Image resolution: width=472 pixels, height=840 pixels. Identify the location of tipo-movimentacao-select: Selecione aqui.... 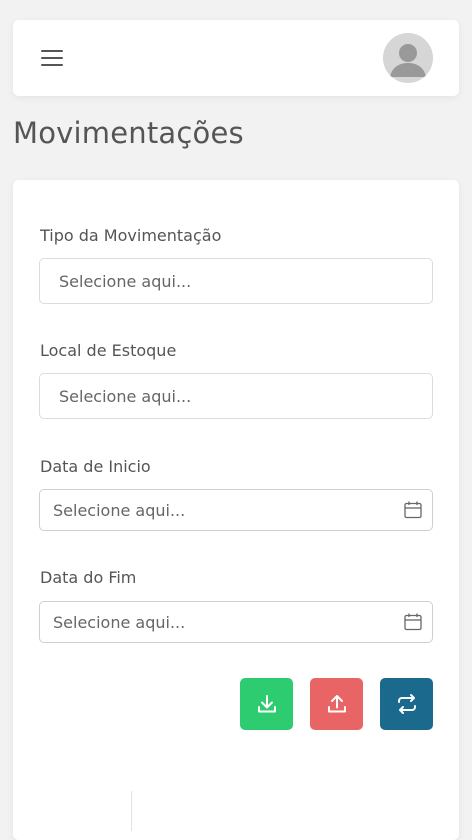
(236, 281).